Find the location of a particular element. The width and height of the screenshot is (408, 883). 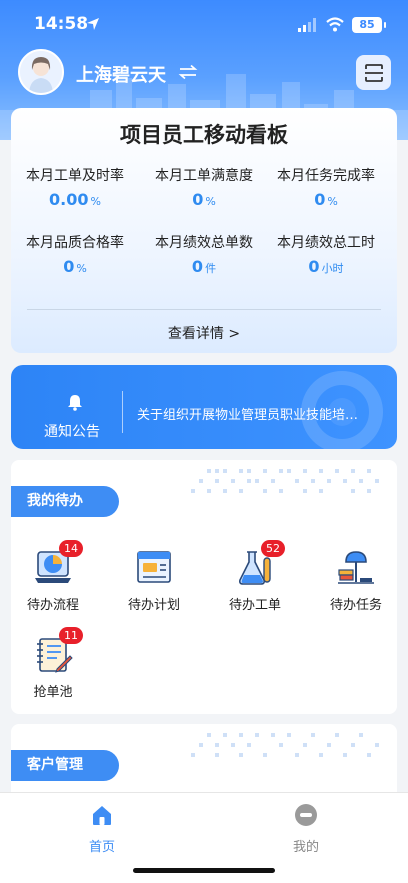

org-name: 上海碧云天 is located at coordinates (121, 74).